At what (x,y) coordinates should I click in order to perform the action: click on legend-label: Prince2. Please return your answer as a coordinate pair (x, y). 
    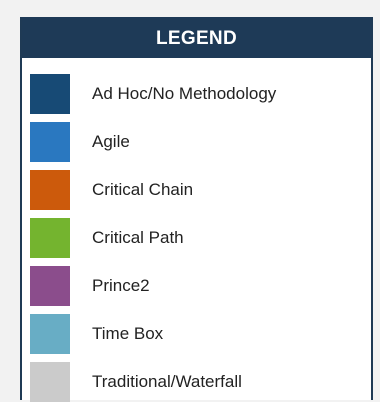
    Looking at the image, I should click on (121, 285).